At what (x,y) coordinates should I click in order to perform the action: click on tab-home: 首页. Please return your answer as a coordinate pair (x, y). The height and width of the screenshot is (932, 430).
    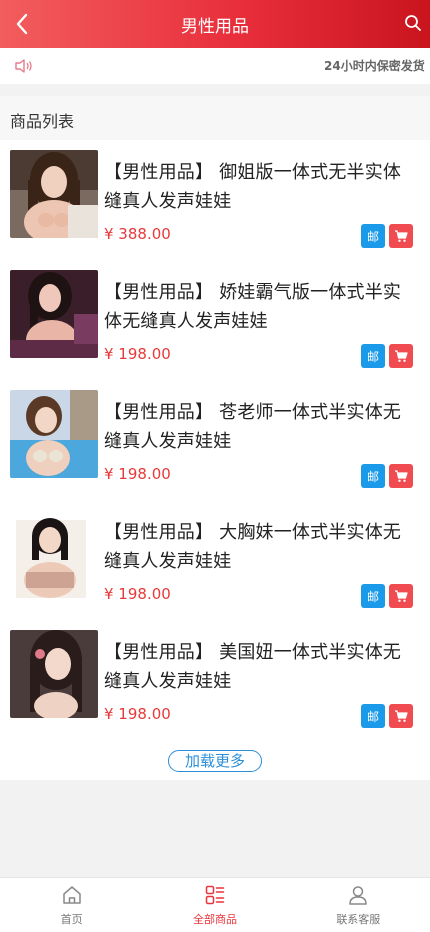
    Looking at the image, I should click on (71, 905).